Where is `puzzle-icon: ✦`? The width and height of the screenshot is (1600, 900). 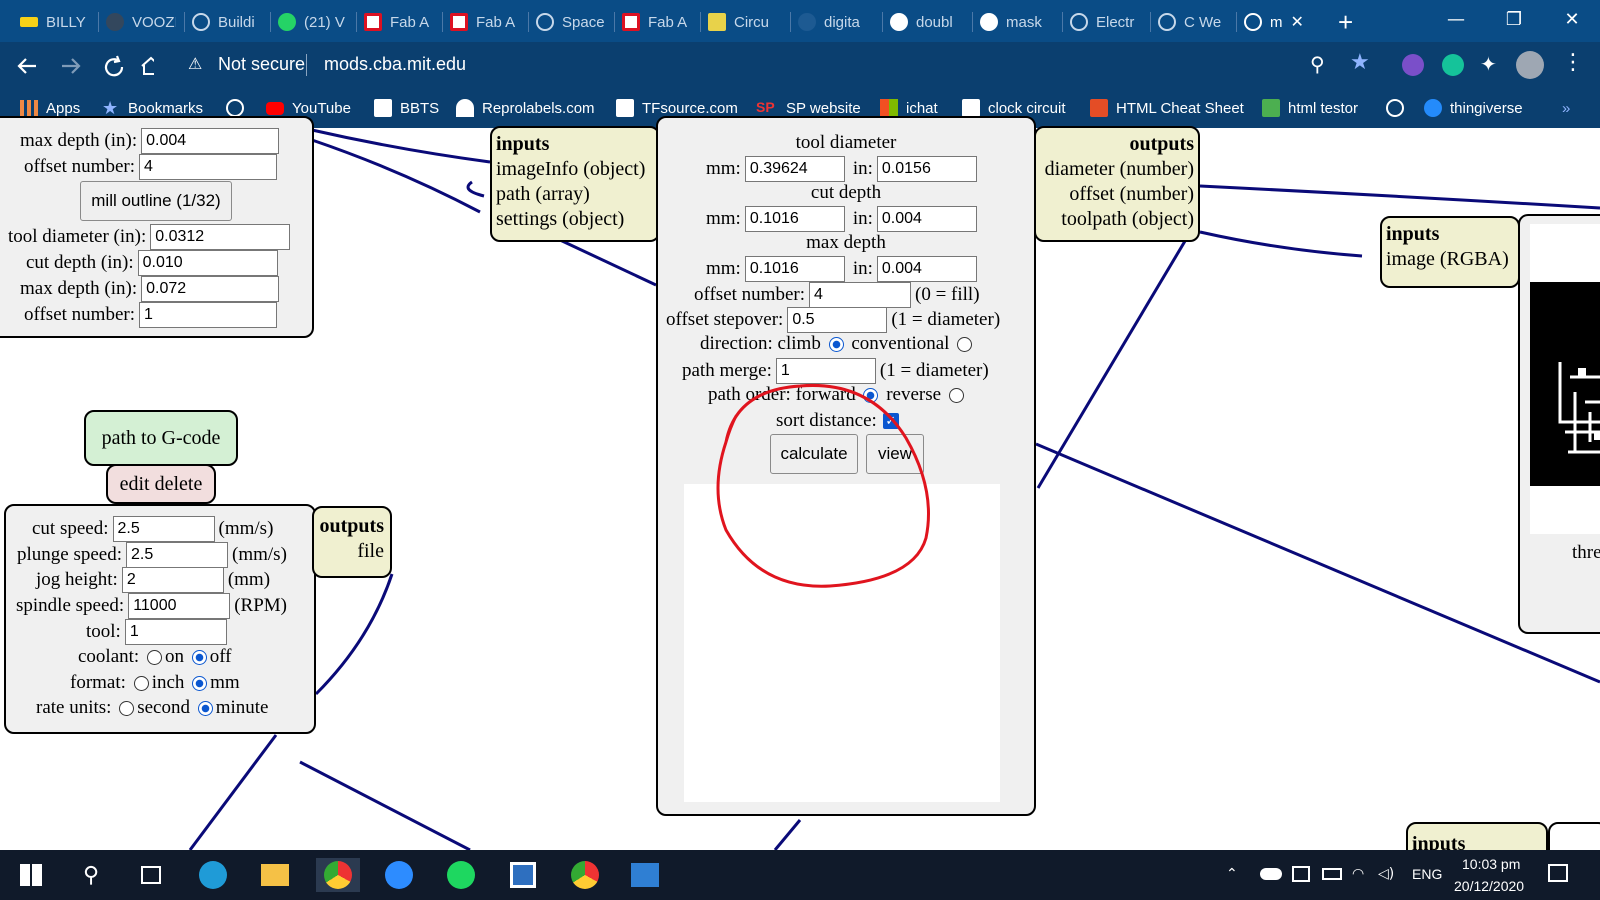 puzzle-icon: ✦ is located at coordinates (1488, 64).